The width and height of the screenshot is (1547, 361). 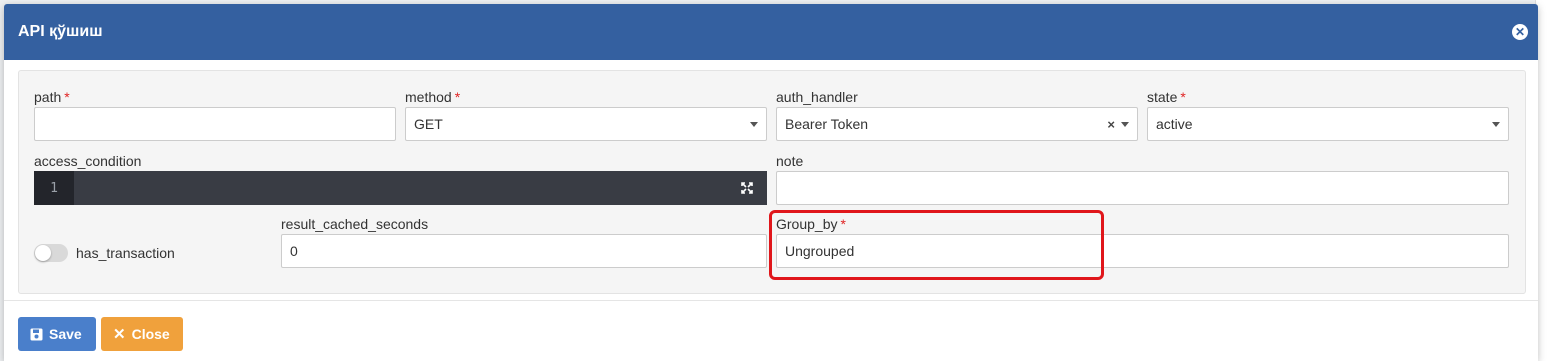 What do you see at coordinates (150, 334) in the screenshot?
I see `close-label: Close` at bounding box center [150, 334].